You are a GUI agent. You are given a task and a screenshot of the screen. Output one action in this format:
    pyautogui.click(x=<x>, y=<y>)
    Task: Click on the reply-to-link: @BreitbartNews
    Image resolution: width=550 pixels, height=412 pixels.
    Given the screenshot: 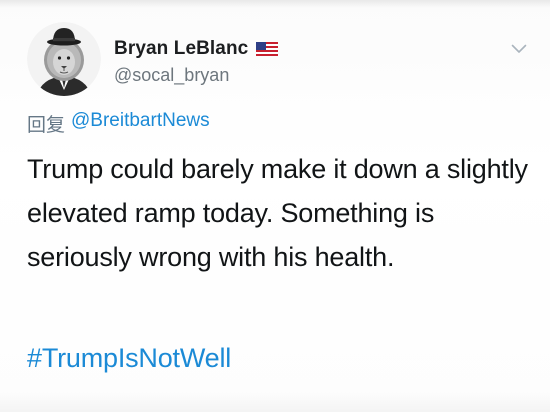 What is the action you would take?
    pyautogui.click(x=140, y=123)
    